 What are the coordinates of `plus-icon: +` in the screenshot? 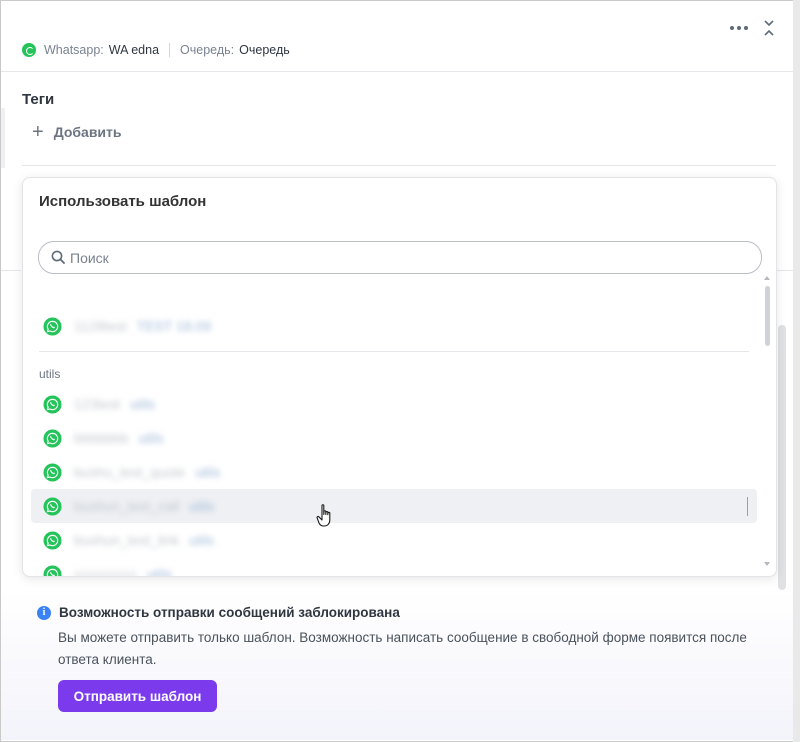 It's located at (38, 132).